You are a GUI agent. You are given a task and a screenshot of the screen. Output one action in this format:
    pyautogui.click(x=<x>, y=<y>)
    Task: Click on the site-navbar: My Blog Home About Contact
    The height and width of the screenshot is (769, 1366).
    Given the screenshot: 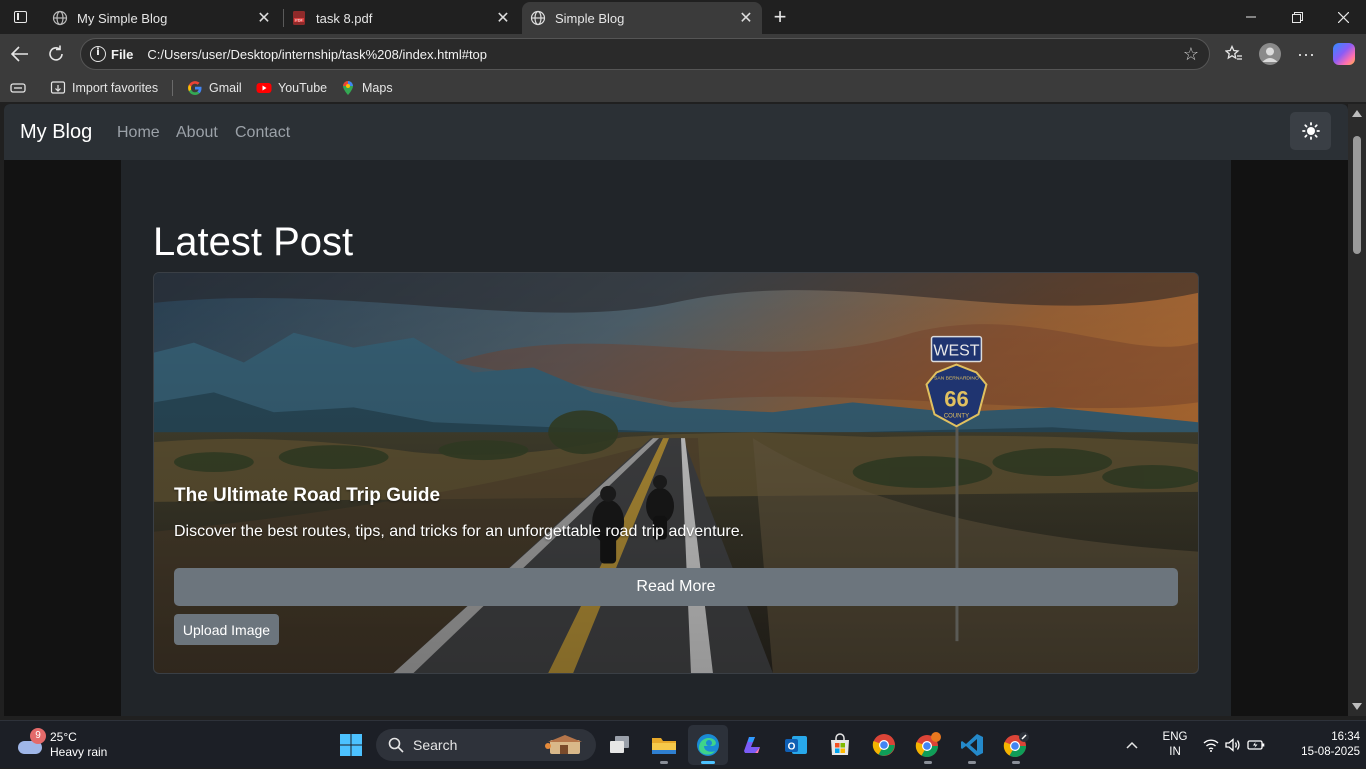 What is the action you would take?
    pyautogui.click(x=676, y=132)
    